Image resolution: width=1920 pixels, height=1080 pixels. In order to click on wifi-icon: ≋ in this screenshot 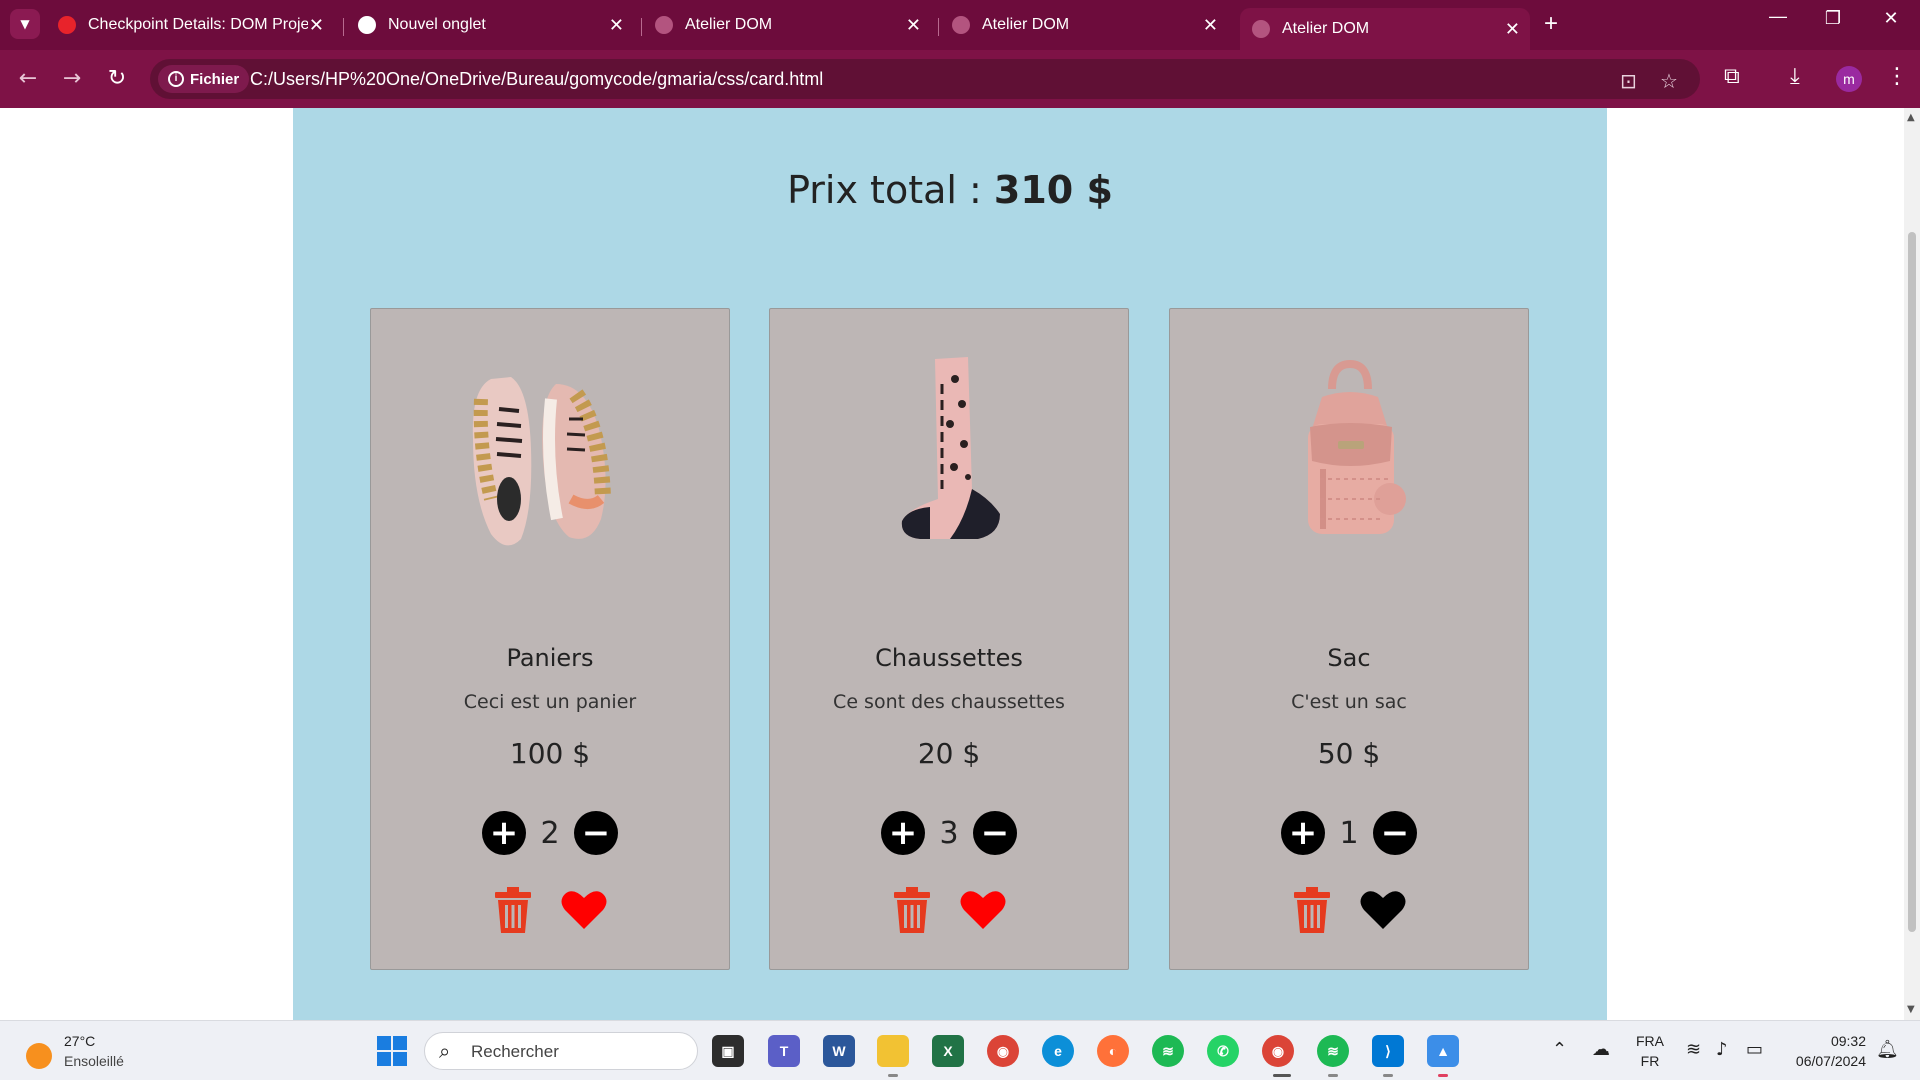, I will do `click(1693, 1049)`.